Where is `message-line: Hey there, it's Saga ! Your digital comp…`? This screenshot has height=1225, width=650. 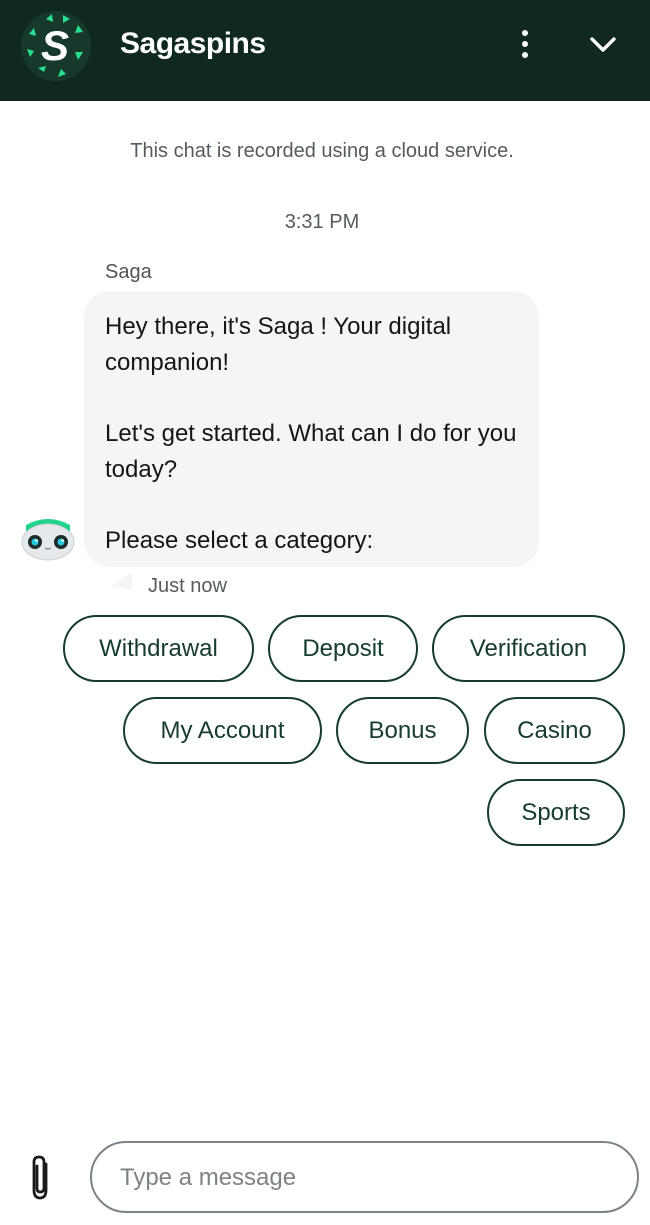 message-line: Hey there, it's Saga ! Your digital comp… is located at coordinates (278, 344).